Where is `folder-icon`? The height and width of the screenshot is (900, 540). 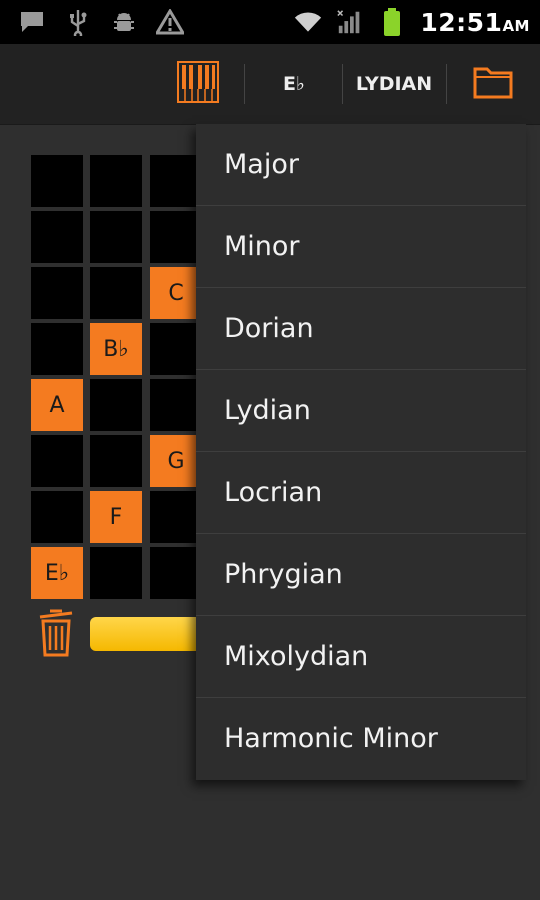
folder-icon is located at coordinates (493, 84).